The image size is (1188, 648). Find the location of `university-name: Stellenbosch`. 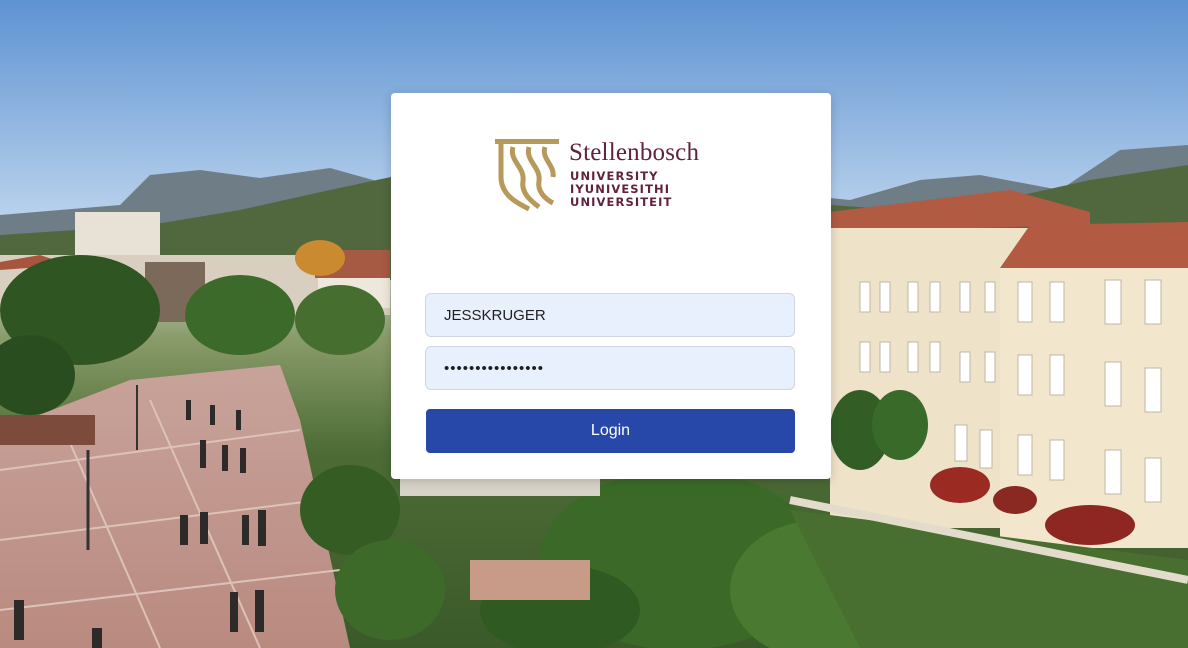

university-name: Stellenbosch is located at coordinates (634, 152).